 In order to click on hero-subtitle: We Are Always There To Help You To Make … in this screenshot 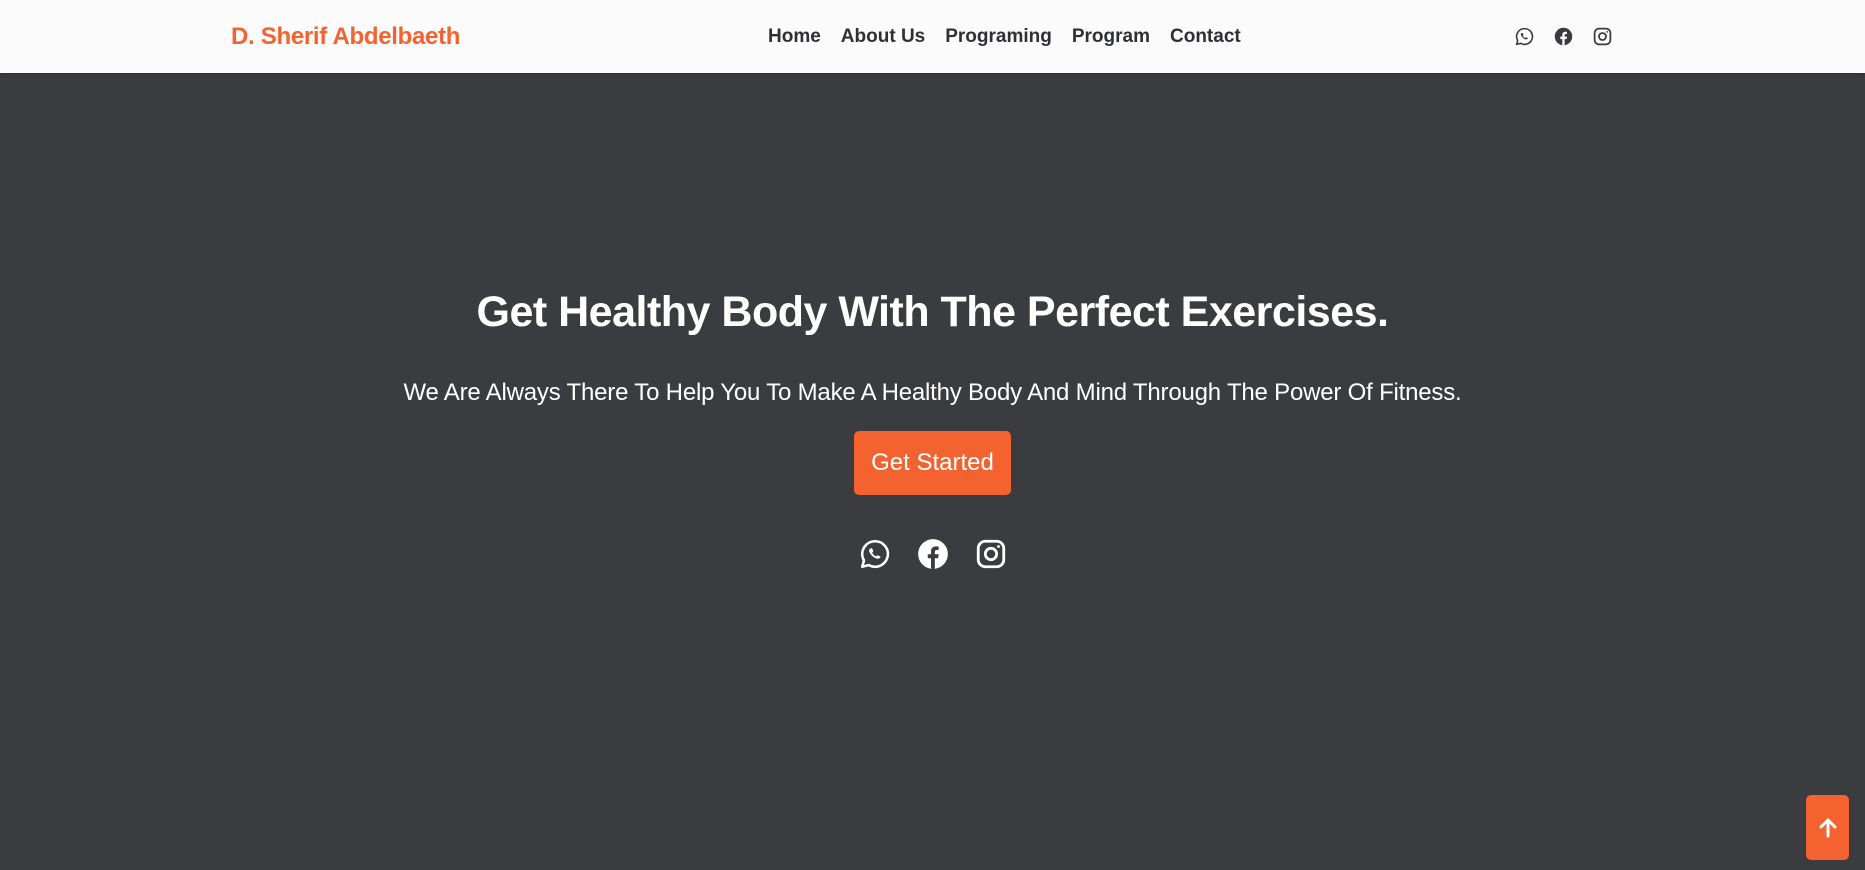, I will do `click(932, 392)`.